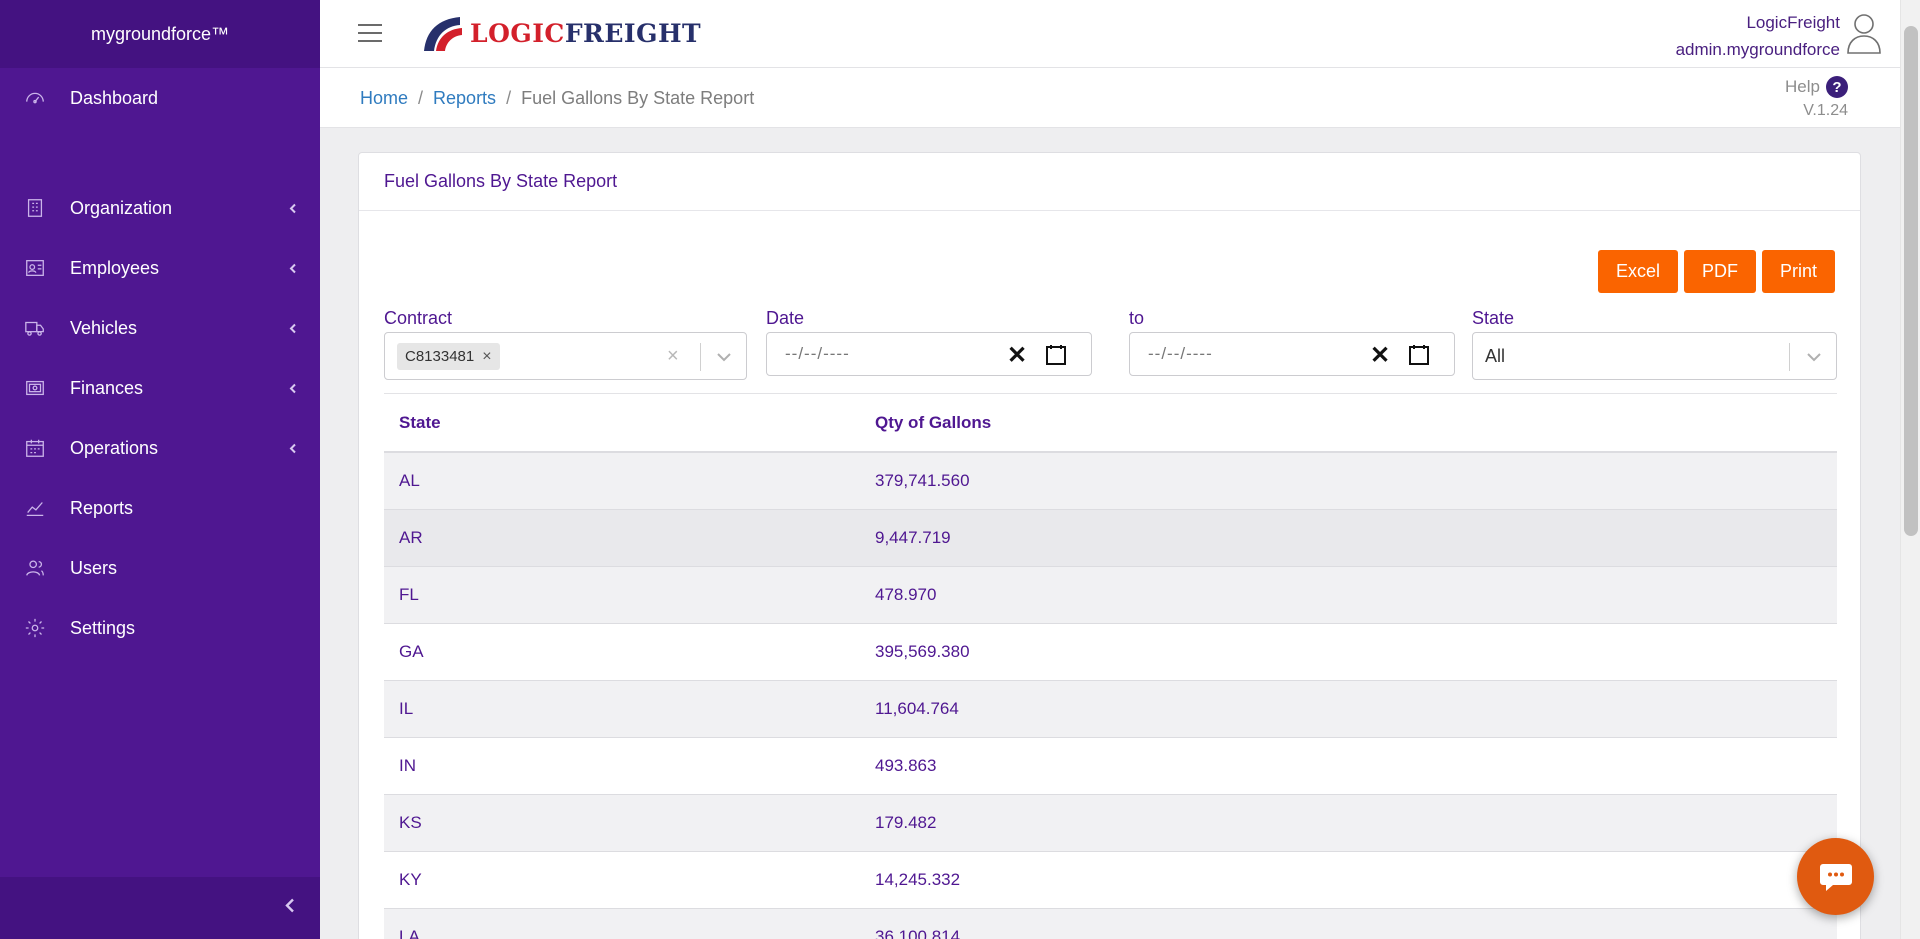  I want to click on table-row: IL 11,604.764, so click(1110, 709).